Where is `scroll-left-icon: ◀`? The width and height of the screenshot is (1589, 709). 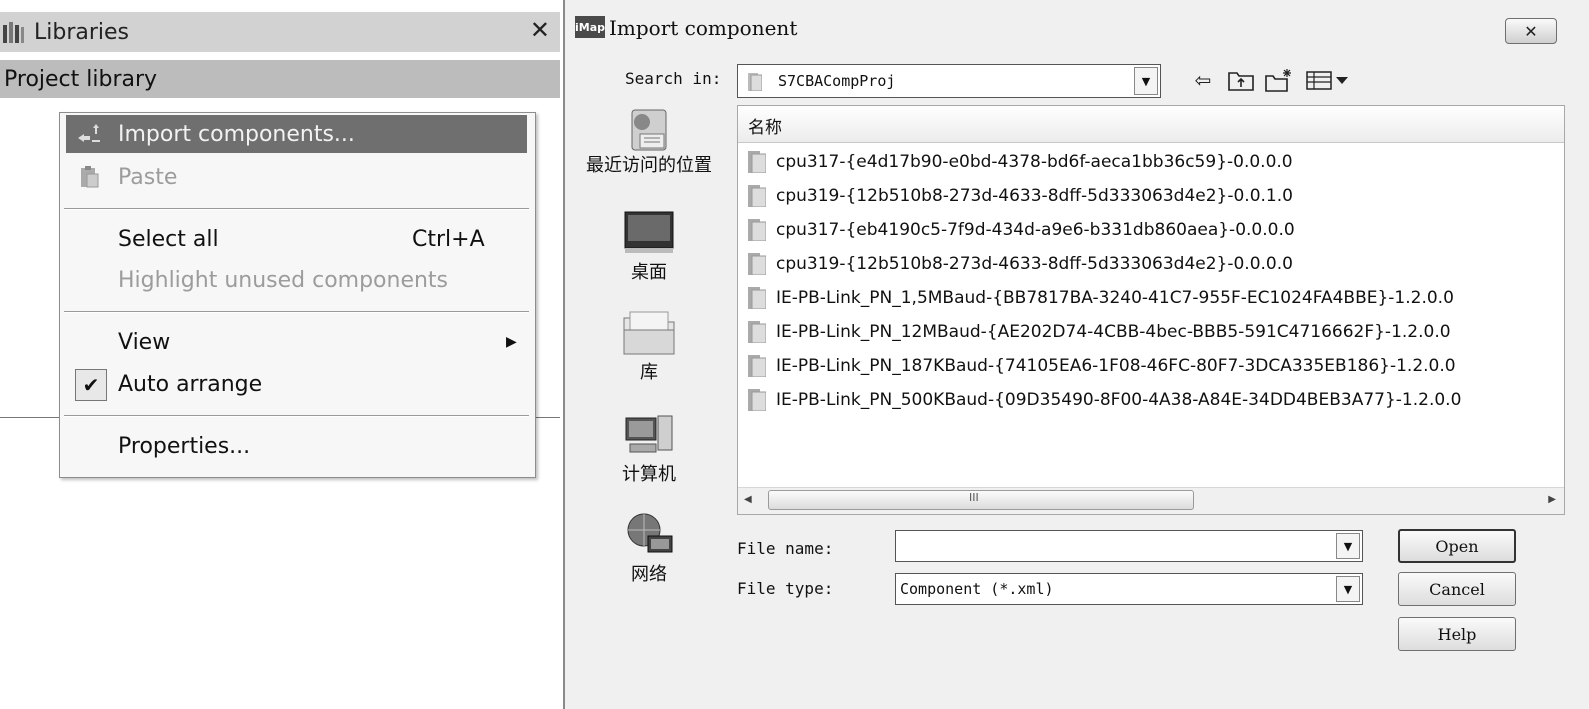 scroll-left-icon: ◀ is located at coordinates (748, 499).